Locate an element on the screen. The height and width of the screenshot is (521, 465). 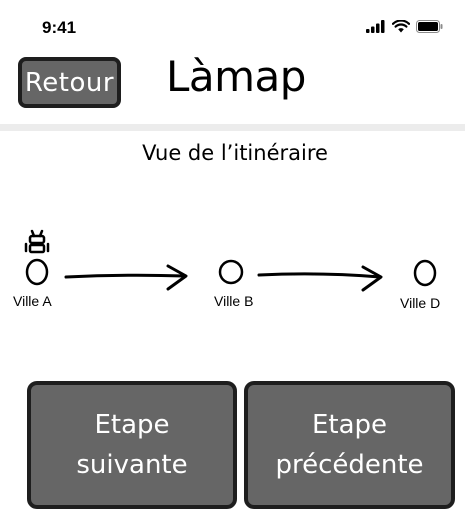
stop-label-a: Ville A is located at coordinates (32, 301).